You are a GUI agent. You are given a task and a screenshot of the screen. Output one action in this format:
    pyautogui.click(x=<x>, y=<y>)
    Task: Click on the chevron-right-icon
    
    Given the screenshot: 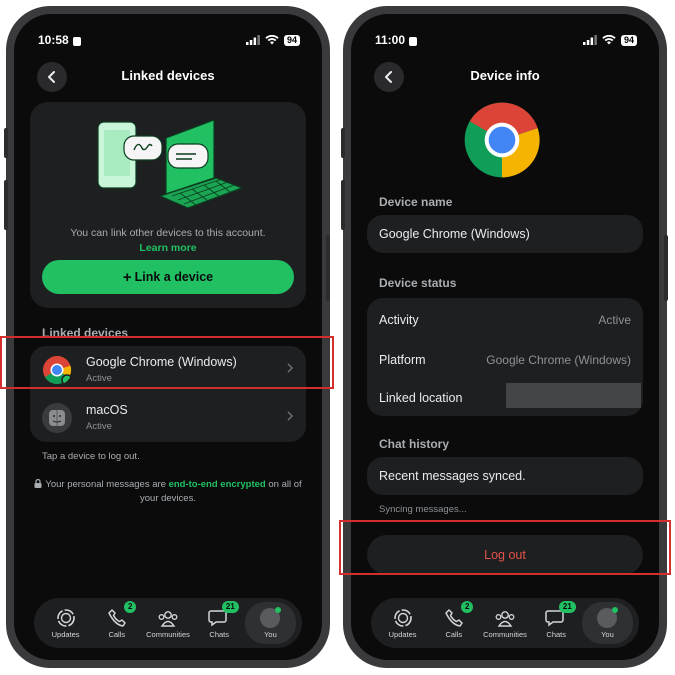 What is the action you would take?
    pyautogui.click(x=290, y=416)
    